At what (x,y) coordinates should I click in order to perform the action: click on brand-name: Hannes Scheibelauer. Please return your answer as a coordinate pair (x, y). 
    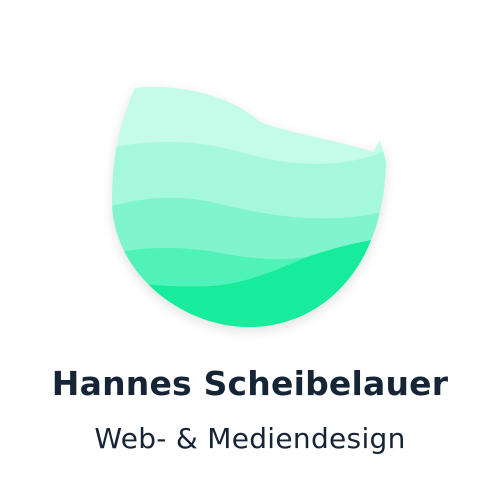
    Looking at the image, I should click on (250, 383).